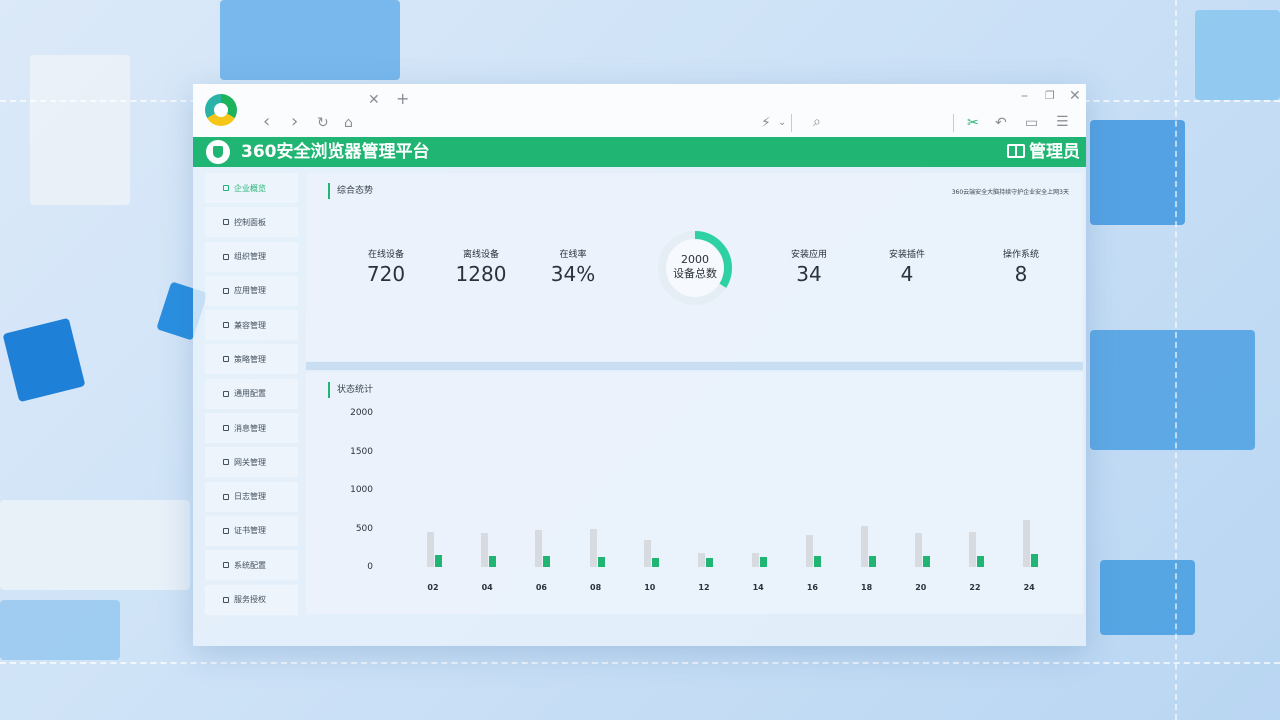 This screenshot has width=1280, height=720. Describe the element at coordinates (596, 587) in the screenshot. I see `x-tick-label: 08` at that location.